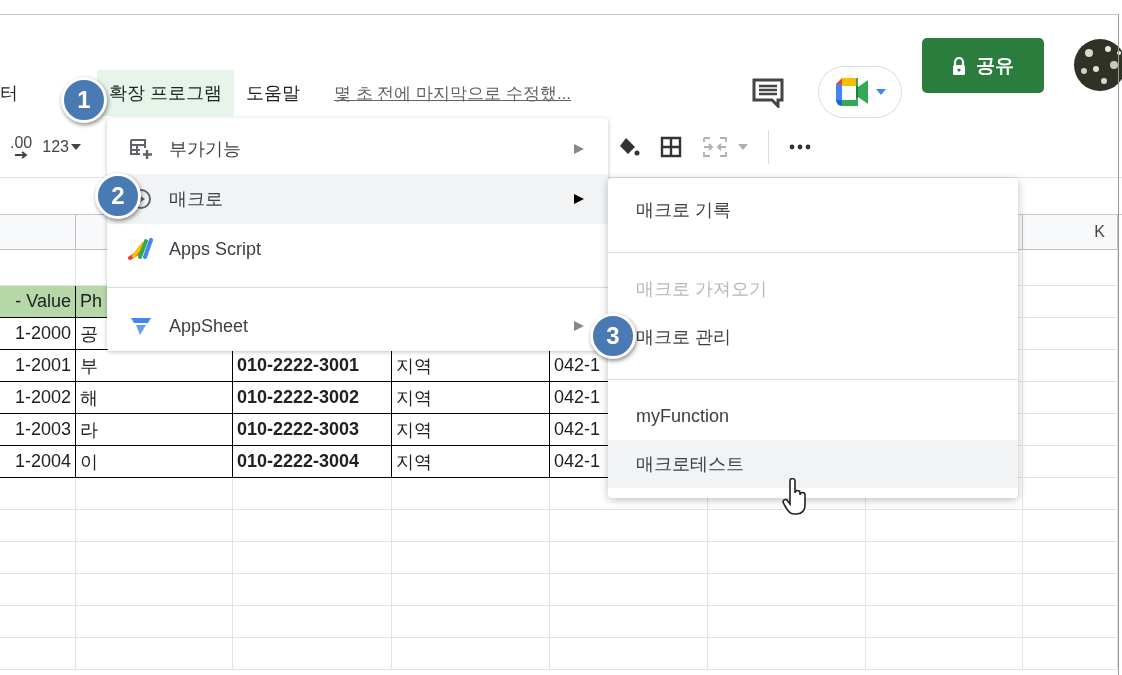  What do you see at coordinates (141, 249) in the screenshot?
I see `apps-script-icon` at bounding box center [141, 249].